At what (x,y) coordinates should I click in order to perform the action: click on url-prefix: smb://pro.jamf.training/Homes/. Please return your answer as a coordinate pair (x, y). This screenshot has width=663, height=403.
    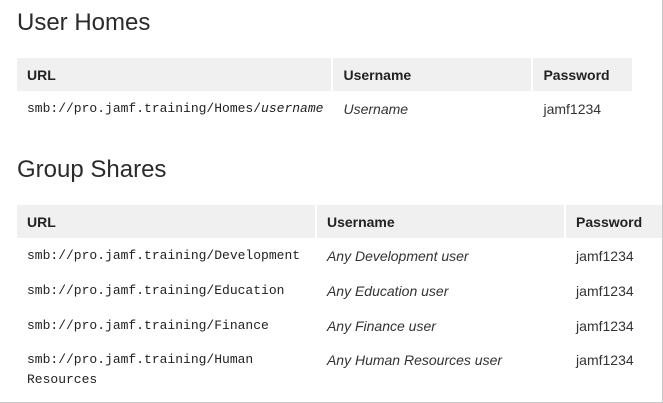
    Looking at the image, I should click on (144, 108).